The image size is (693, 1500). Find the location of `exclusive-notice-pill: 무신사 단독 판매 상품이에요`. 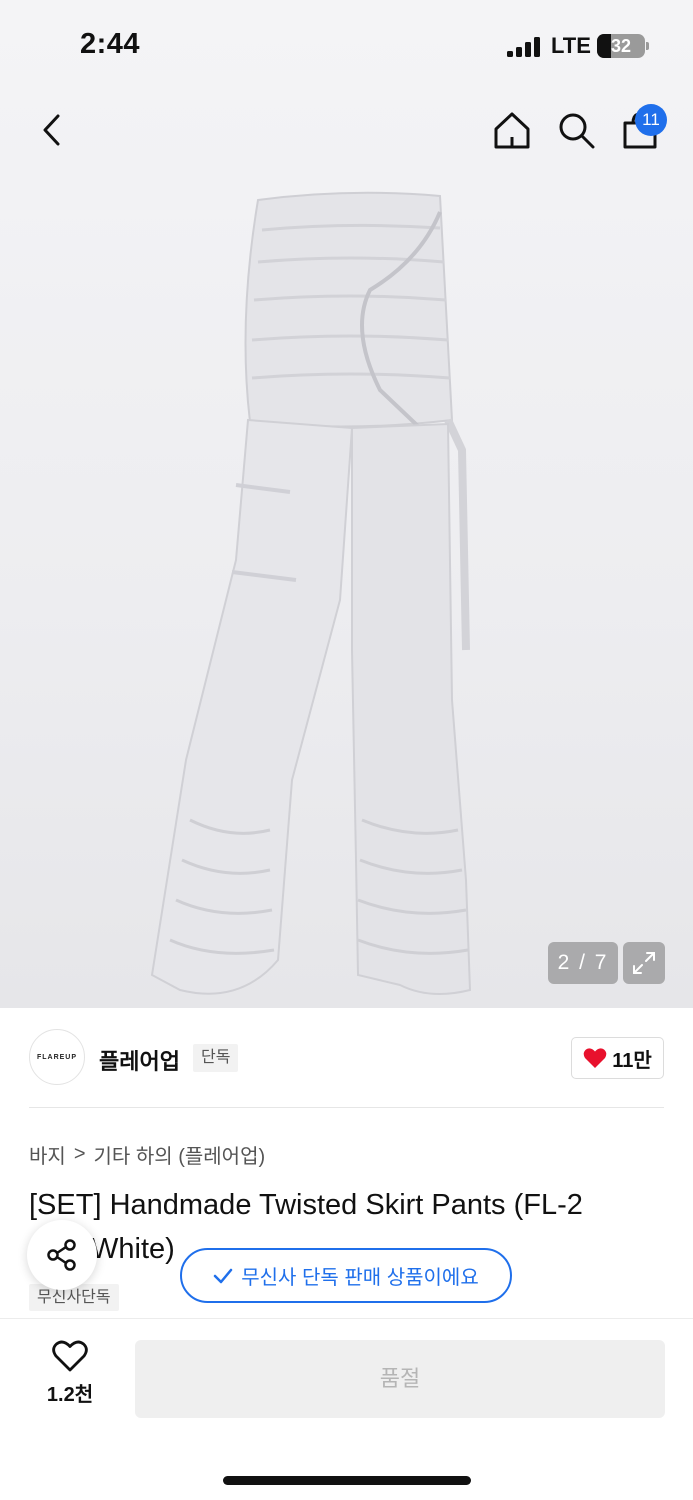

exclusive-notice-pill: 무신사 단독 판매 상품이에요 is located at coordinates (346, 1275).